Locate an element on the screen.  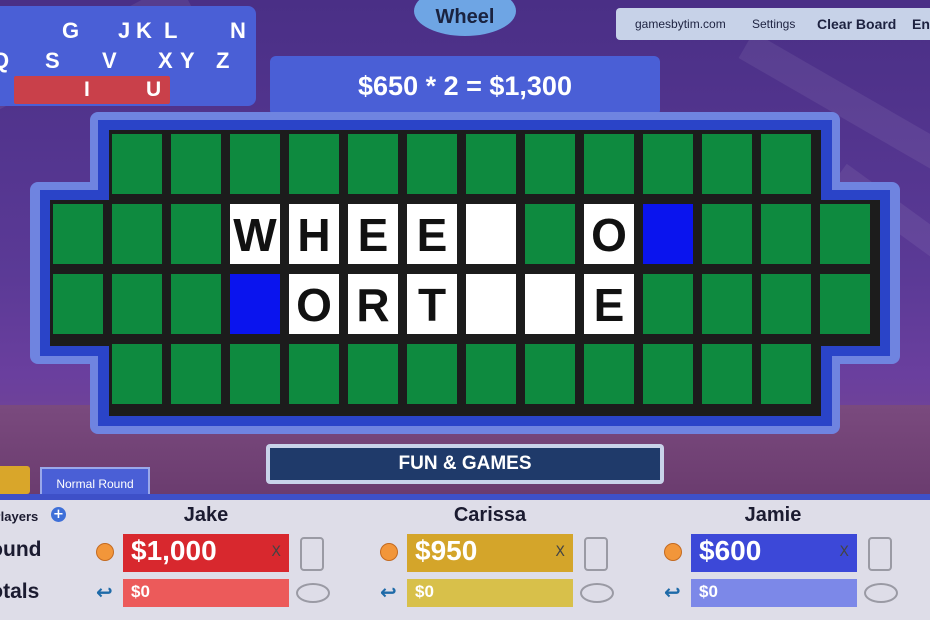
letter-button: J is located at coordinates (124, 31).